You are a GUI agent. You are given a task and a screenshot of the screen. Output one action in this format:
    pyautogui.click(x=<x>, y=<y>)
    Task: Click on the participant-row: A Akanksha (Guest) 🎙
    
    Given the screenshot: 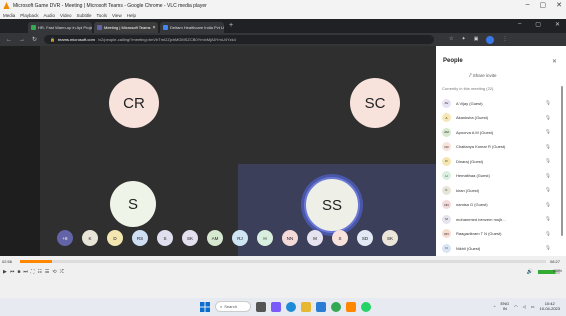 What is the action you would take?
    pyautogui.click(x=498, y=118)
    